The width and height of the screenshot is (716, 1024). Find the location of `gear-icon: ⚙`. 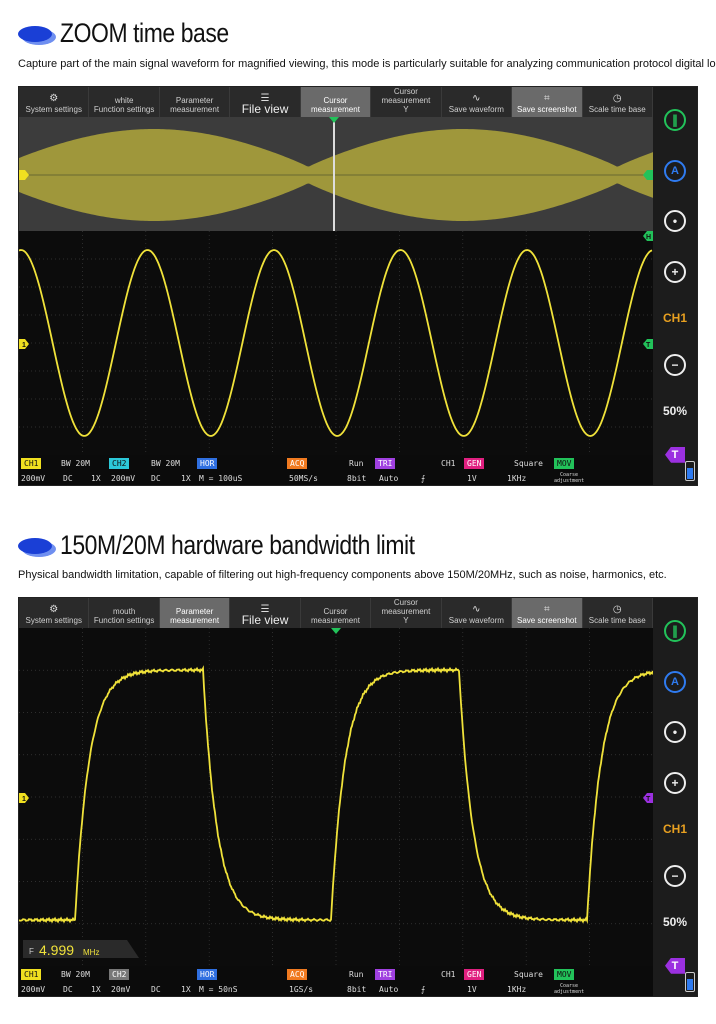

gear-icon: ⚙ is located at coordinates (54, 98).